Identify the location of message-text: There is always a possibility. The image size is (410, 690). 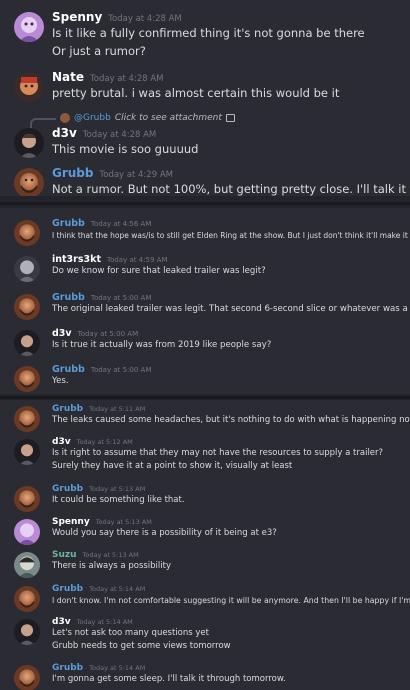
(111, 566).